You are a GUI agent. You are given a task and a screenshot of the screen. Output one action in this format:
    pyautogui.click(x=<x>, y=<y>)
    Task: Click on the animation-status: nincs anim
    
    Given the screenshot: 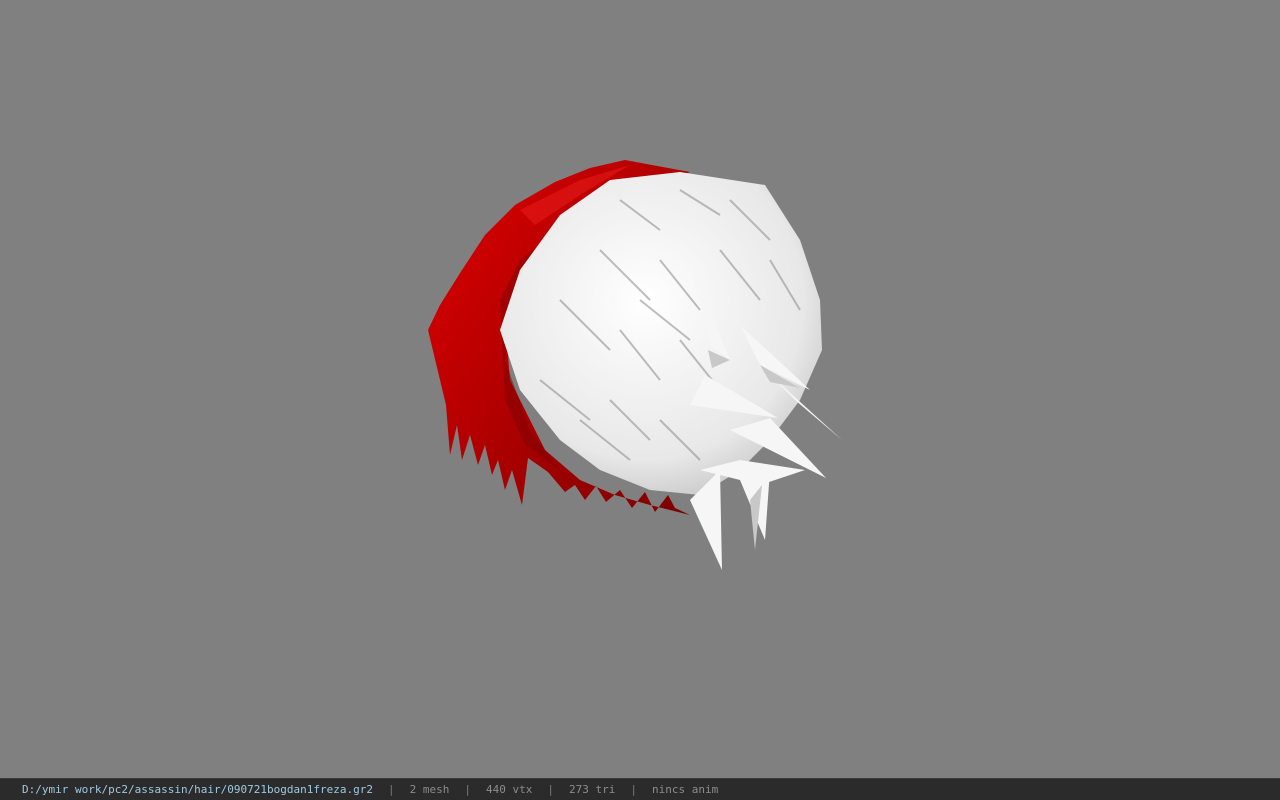 What is the action you would take?
    pyautogui.click(x=685, y=789)
    